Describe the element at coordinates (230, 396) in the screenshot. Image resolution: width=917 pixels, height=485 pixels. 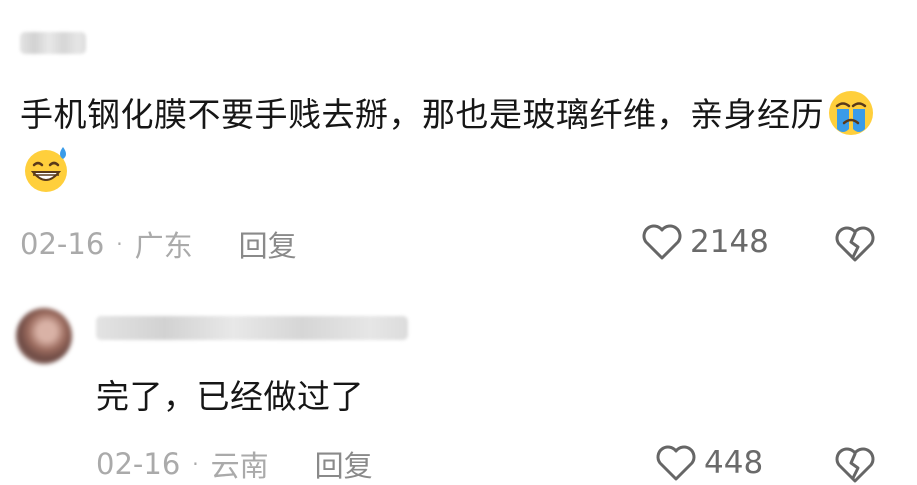
I see `comment-text: 完了，已经做过了` at that location.